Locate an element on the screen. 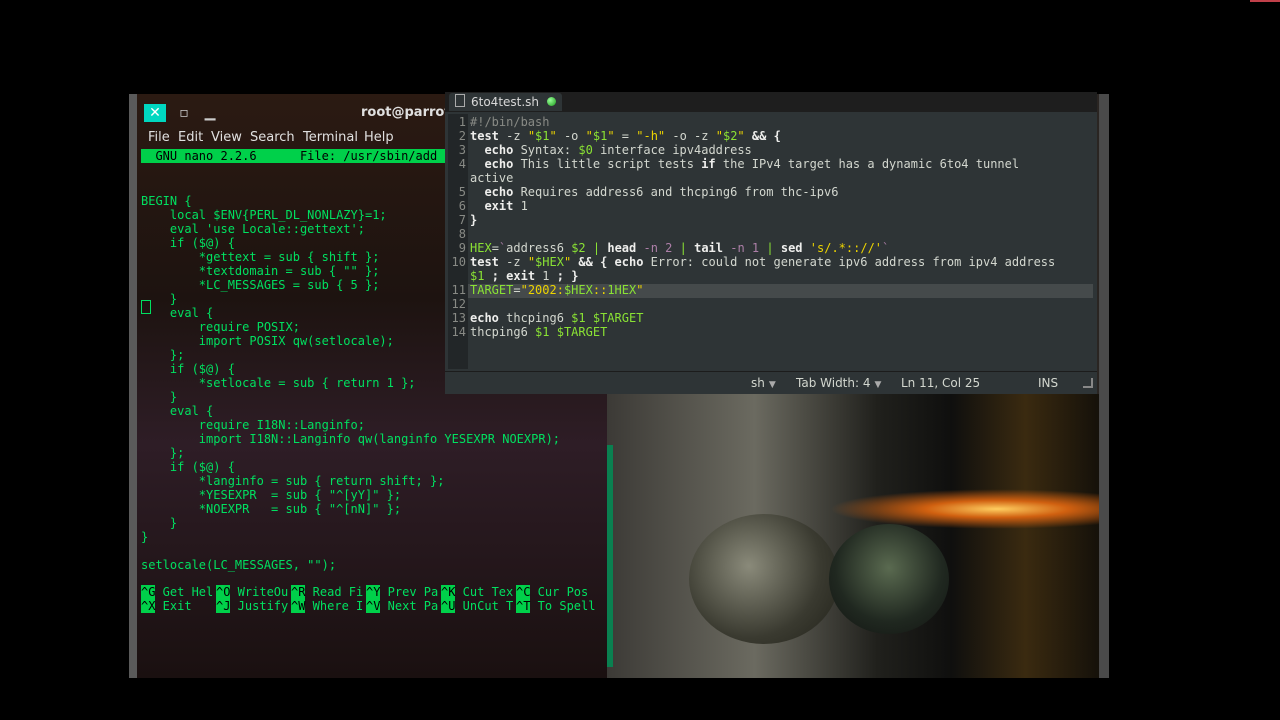  nano-shortcut: ^G Get Hel is located at coordinates (177, 592).